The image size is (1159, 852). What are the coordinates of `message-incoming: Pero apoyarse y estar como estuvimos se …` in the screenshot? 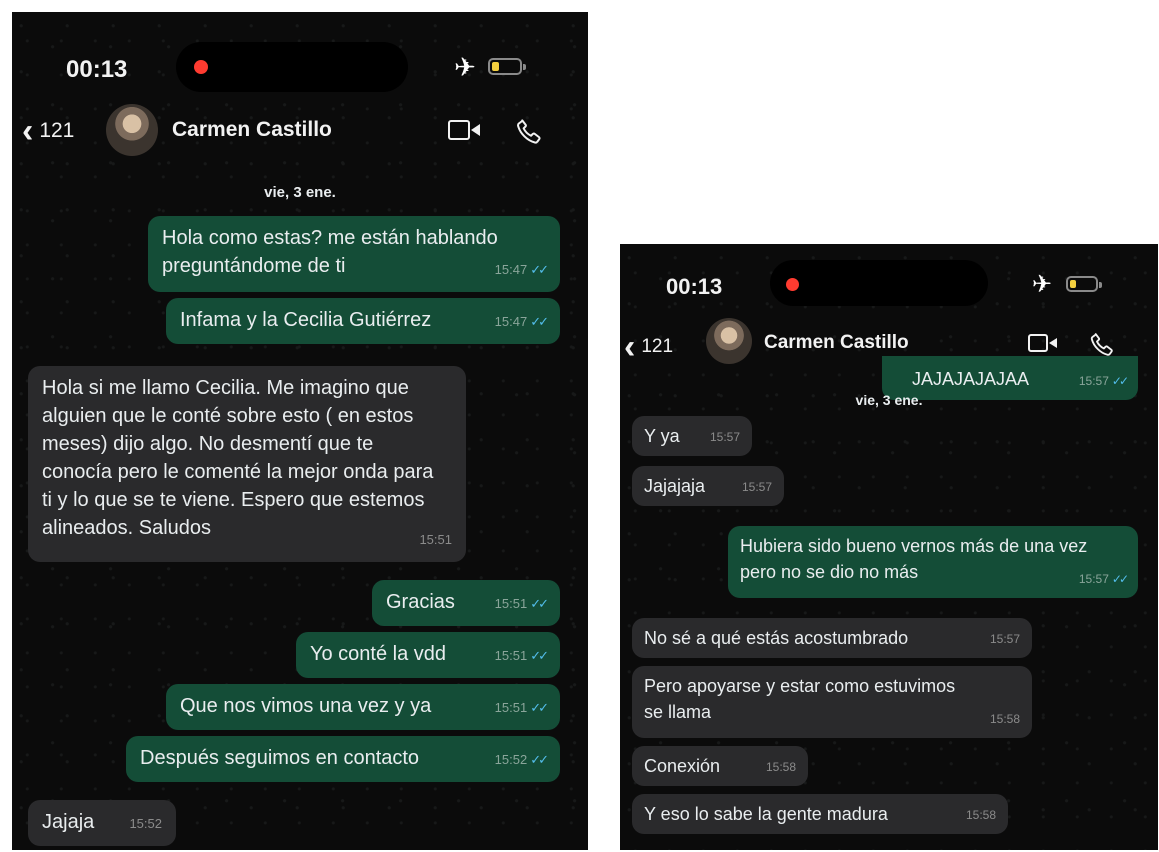 It's located at (832, 702).